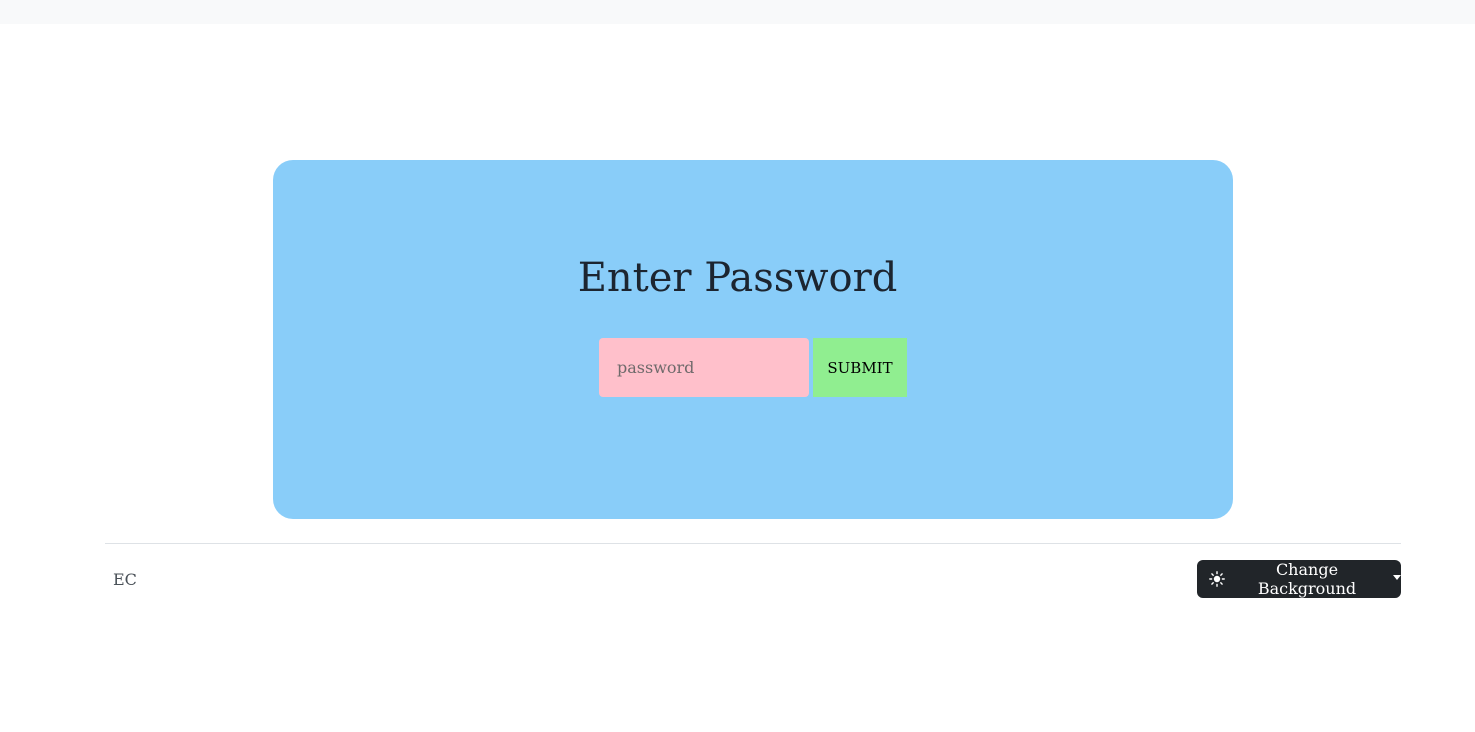 The height and width of the screenshot is (732, 1475). What do you see at coordinates (125, 579) in the screenshot?
I see `footer-brand: EC` at bounding box center [125, 579].